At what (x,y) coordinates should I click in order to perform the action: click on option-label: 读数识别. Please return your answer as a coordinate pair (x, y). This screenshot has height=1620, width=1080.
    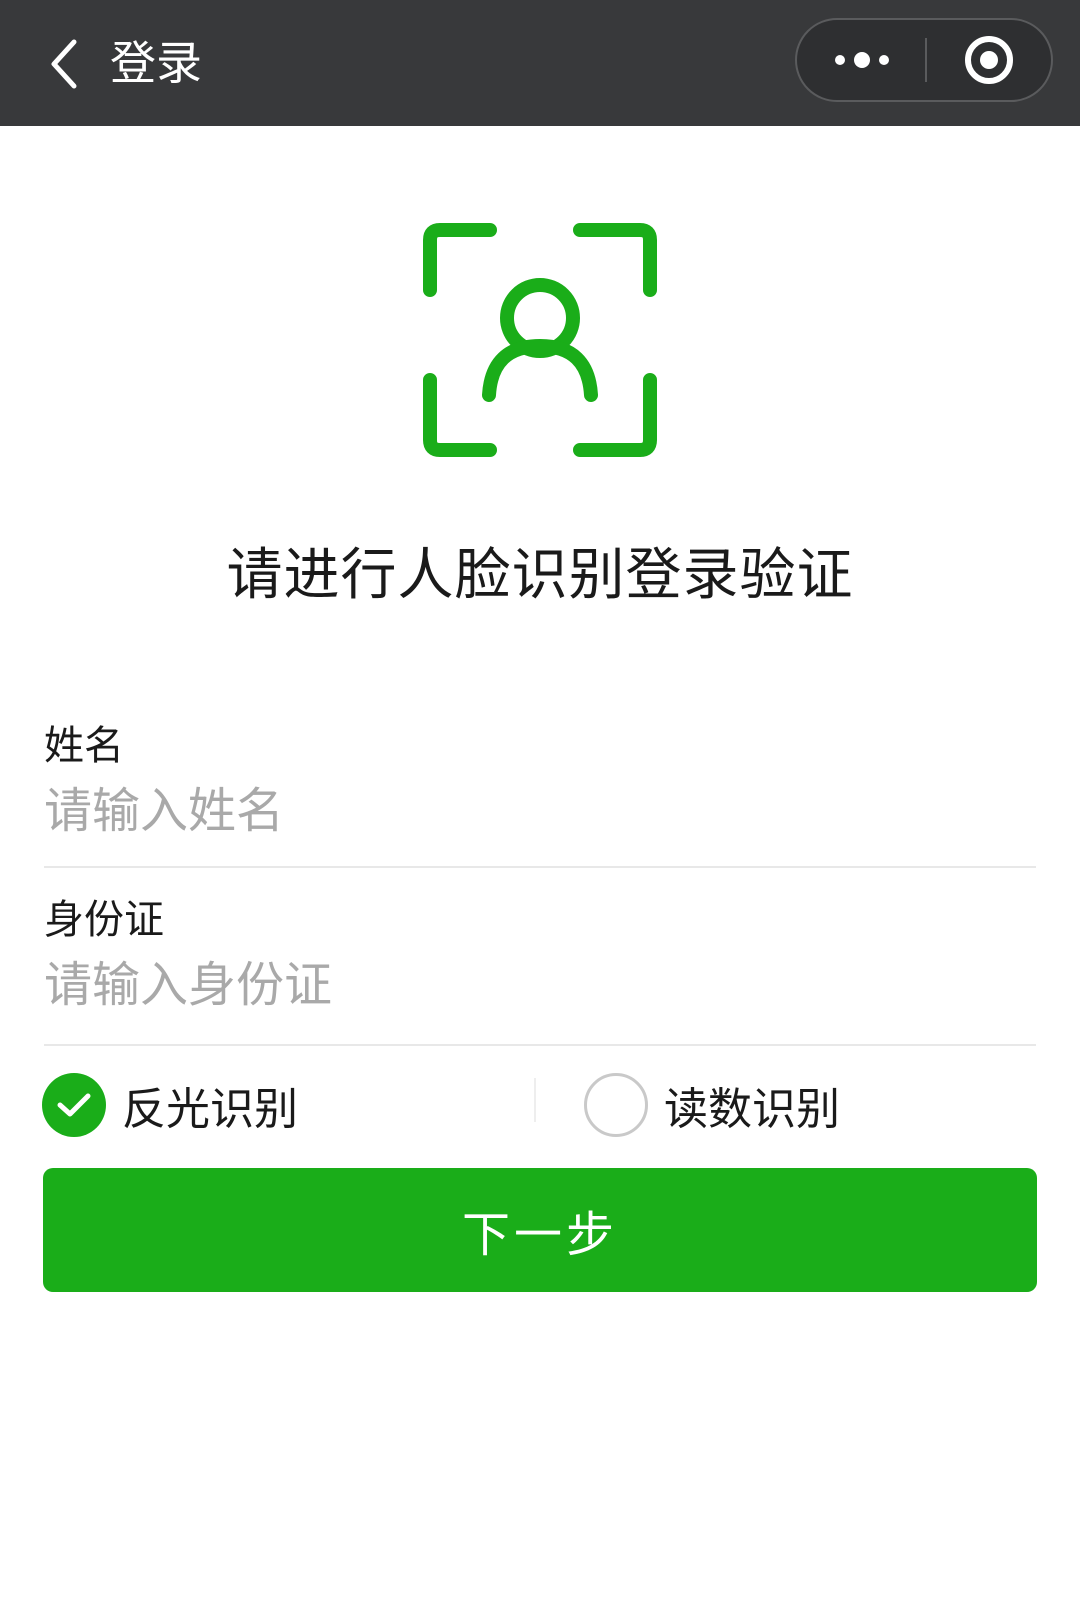
    Looking at the image, I should click on (752, 1109).